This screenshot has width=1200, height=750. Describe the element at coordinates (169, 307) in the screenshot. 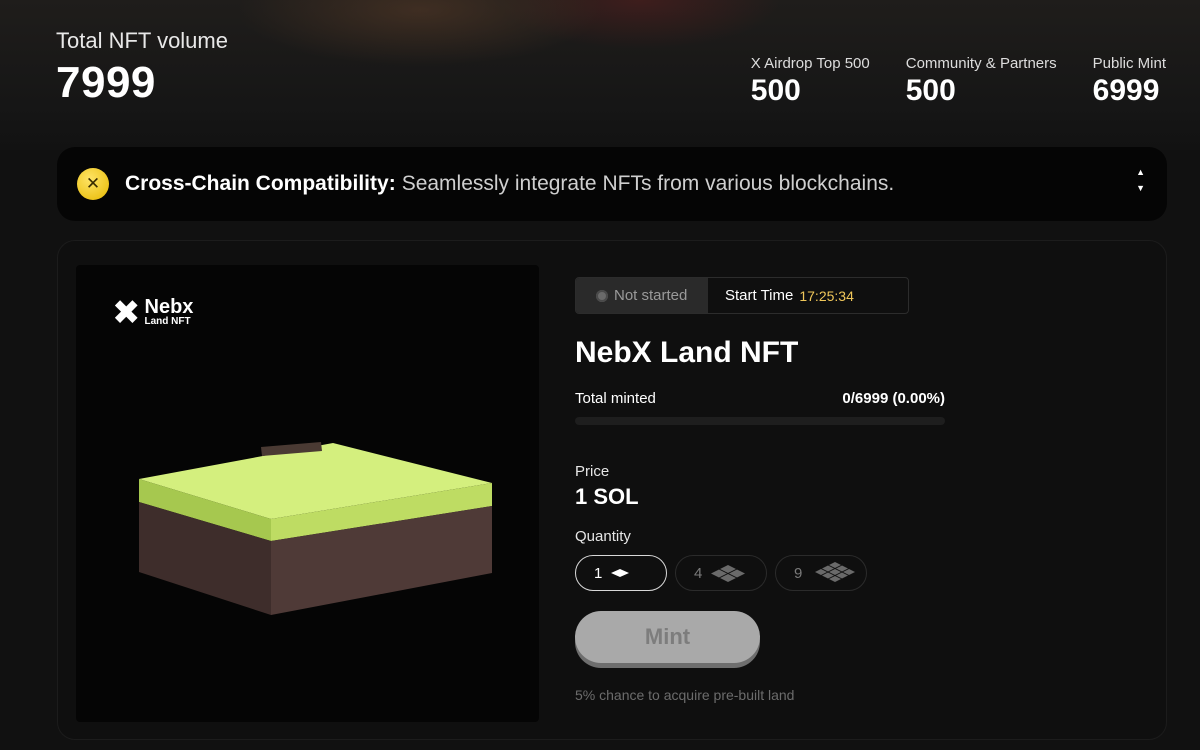

I see `logo-name: Nebx` at that location.